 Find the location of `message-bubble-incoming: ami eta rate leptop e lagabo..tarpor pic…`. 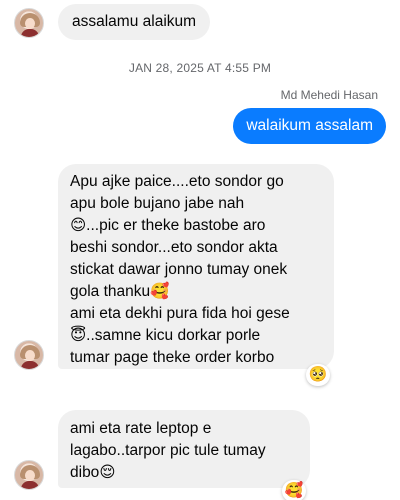

message-bubble-incoming: ami eta rate leptop e lagabo..tarpor pic… is located at coordinates (184, 449).